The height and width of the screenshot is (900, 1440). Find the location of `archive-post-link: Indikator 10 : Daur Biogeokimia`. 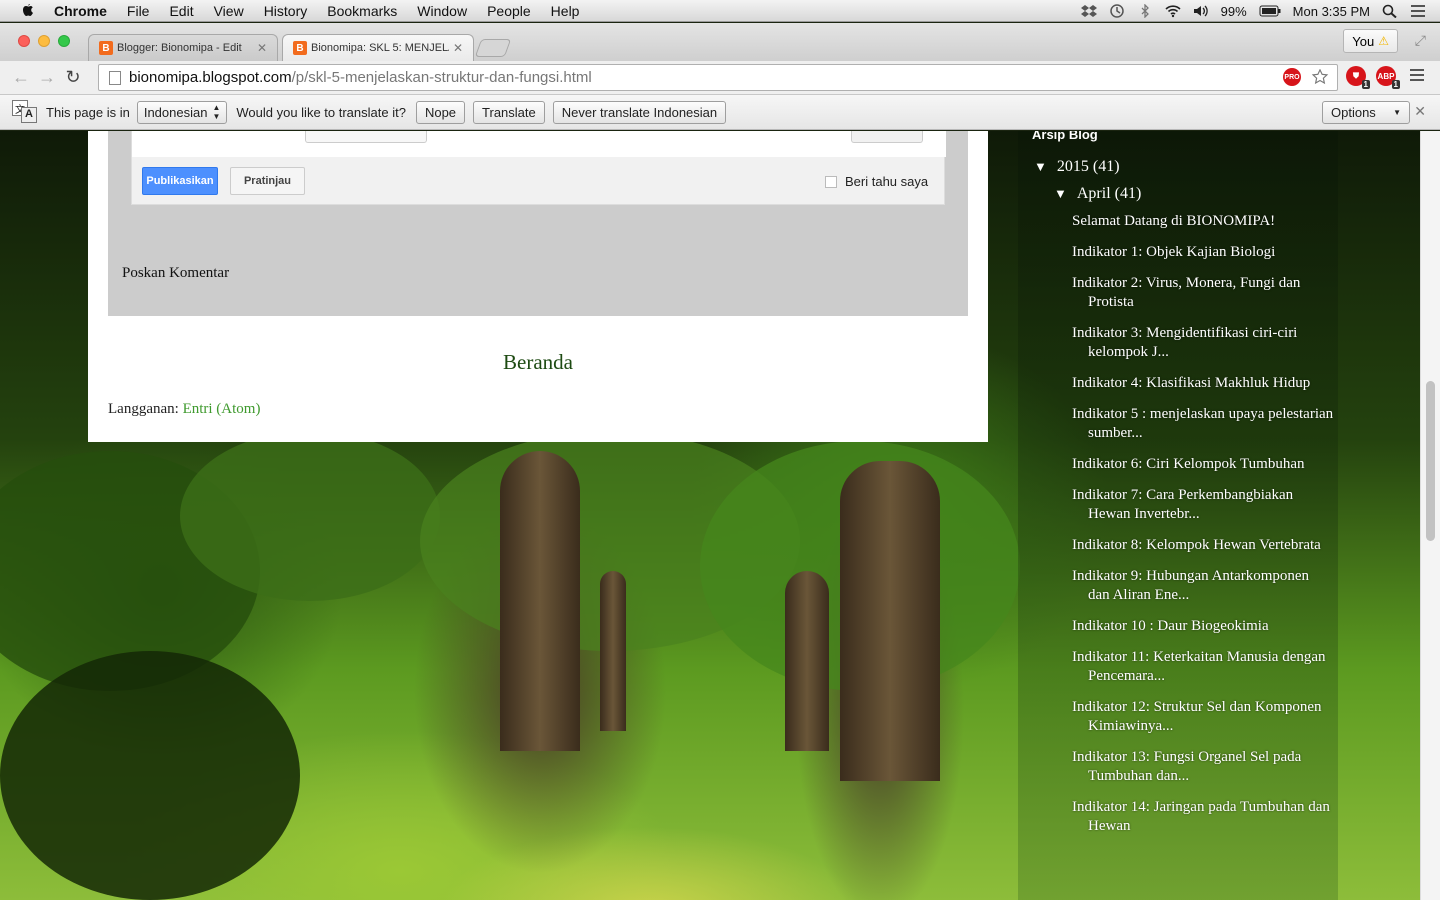

archive-post-link: Indikator 10 : Daur Biogeokimia is located at coordinates (1203, 626).